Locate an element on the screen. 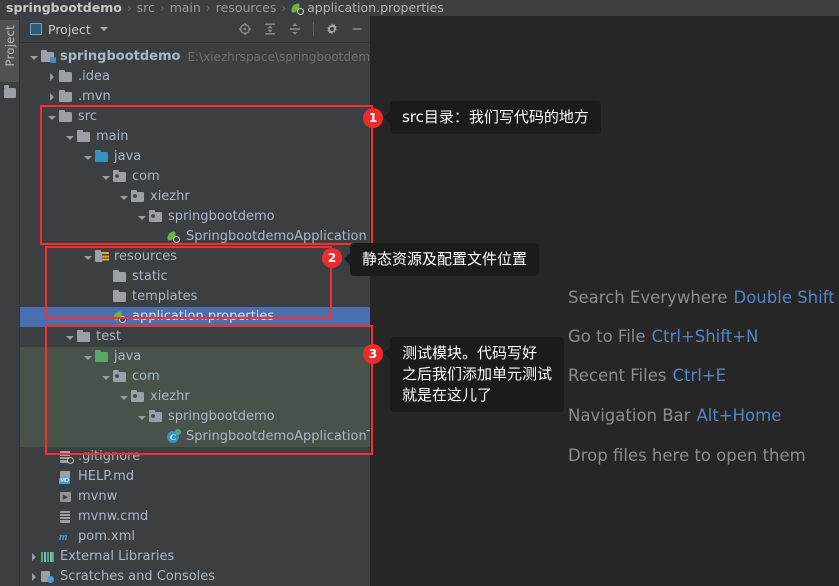 Image resolution: width=839 pixels, height=586 pixels. test-class-icon: C is located at coordinates (174, 436).